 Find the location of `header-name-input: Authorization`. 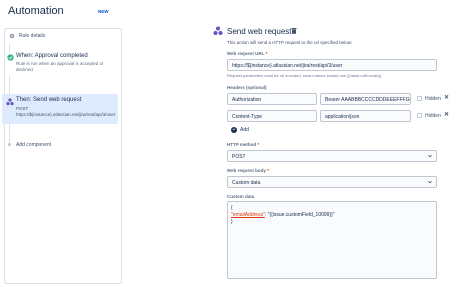

header-name-input: Authorization is located at coordinates (272, 99).